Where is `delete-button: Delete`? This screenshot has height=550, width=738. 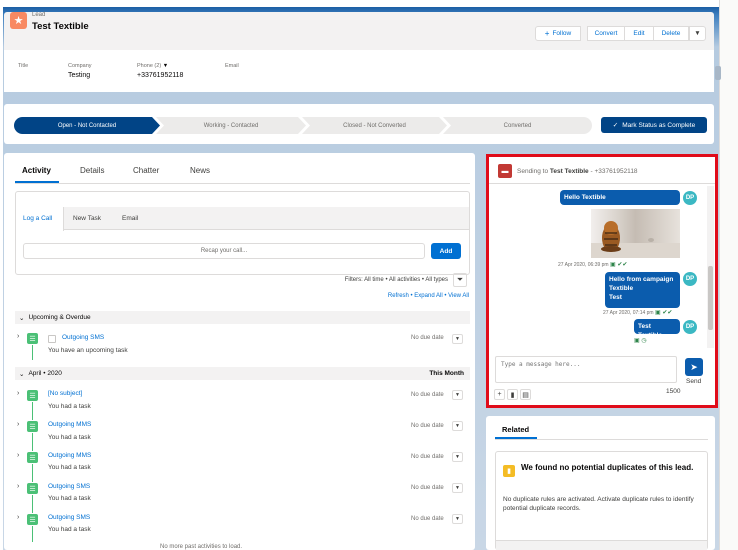
delete-button: Delete is located at coordinates (671, 33).